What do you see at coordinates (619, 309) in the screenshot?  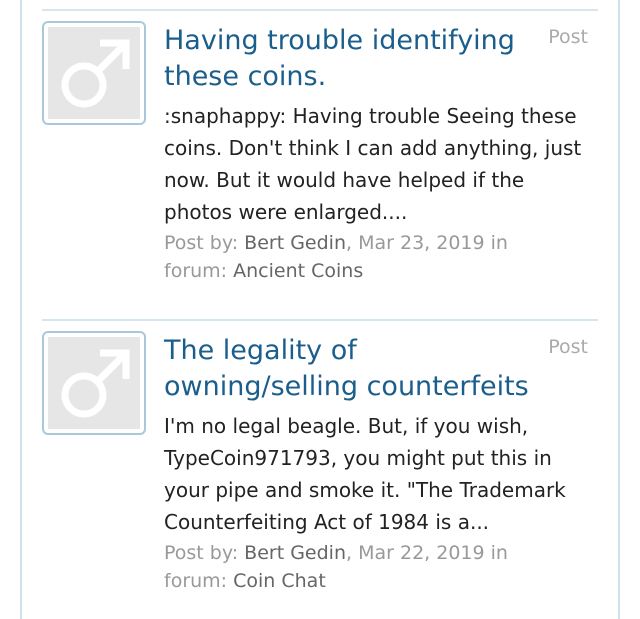 I see `content-frame-right-border` at bounding box center [619, 309].